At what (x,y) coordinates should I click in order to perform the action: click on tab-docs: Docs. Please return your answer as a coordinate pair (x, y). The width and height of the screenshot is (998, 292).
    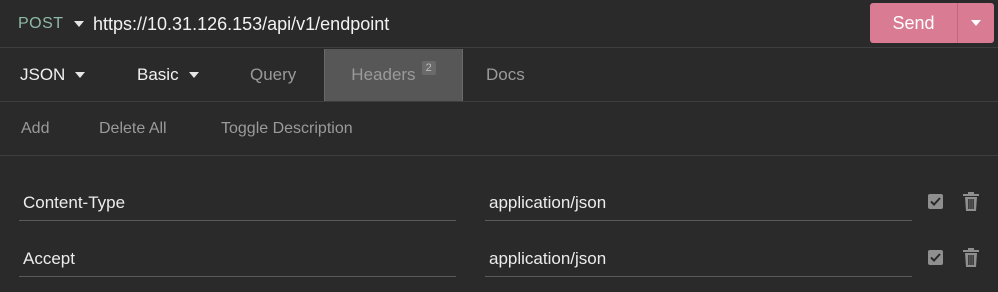
    Looking at the image, I should click on (505, 75).